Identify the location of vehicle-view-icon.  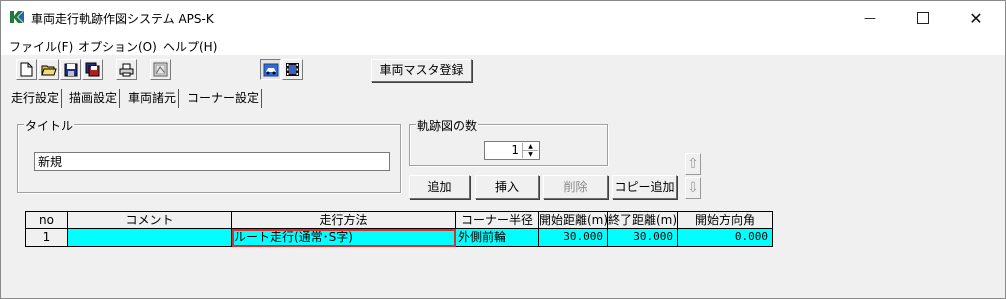
(271, 70).